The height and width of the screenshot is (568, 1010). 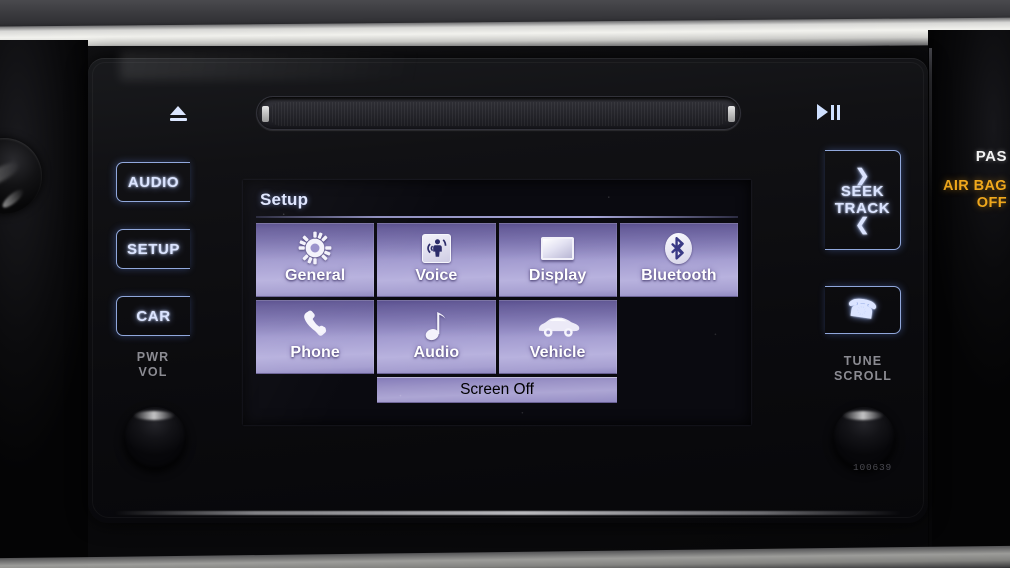 I want to click on dashboard-right-panel: PAS AIR BAG OFF, so click(x=969, y=299).